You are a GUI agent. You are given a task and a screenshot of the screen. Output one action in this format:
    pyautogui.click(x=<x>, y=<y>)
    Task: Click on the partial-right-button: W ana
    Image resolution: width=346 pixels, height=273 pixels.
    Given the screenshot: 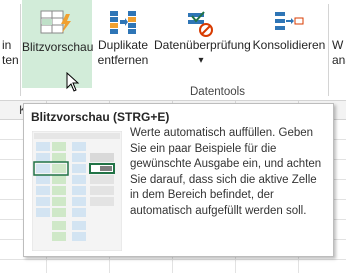 What is the action you would take?
    pyautogui.click(x=338, y=44)
    